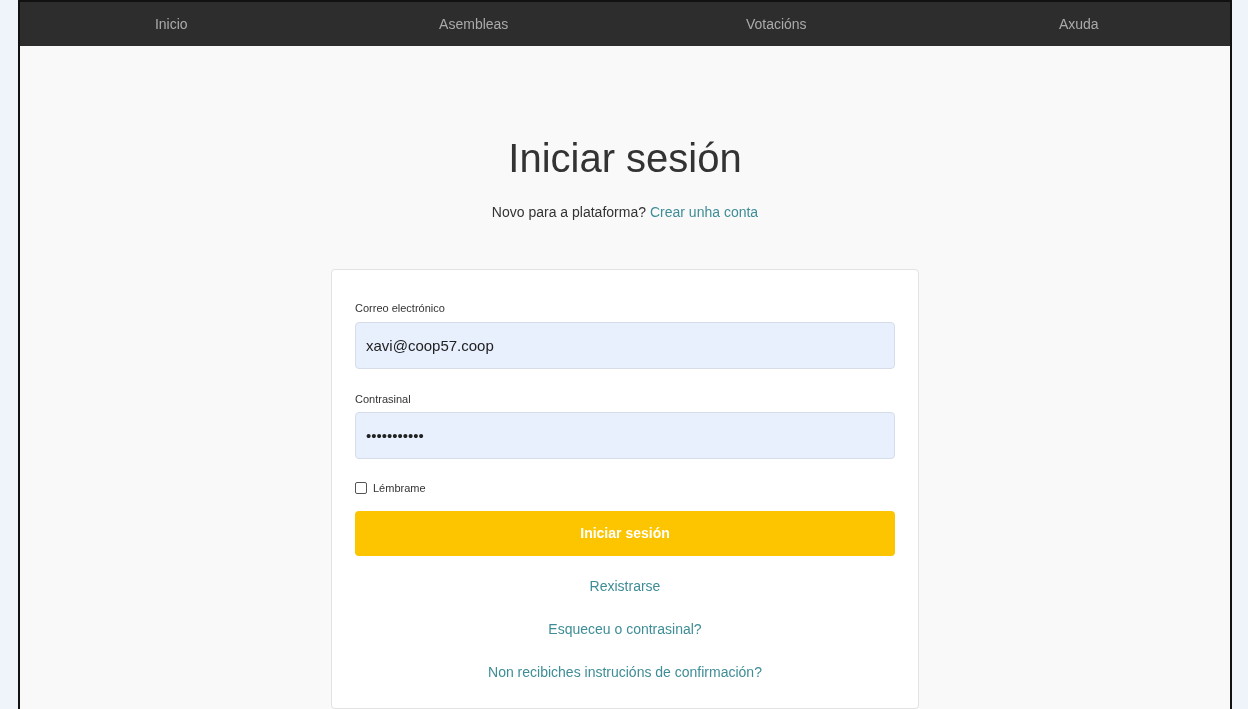  Describe the element at coordinates (400, 308) in the screenshot. I see `field-label: Correo electrónico` at that location.